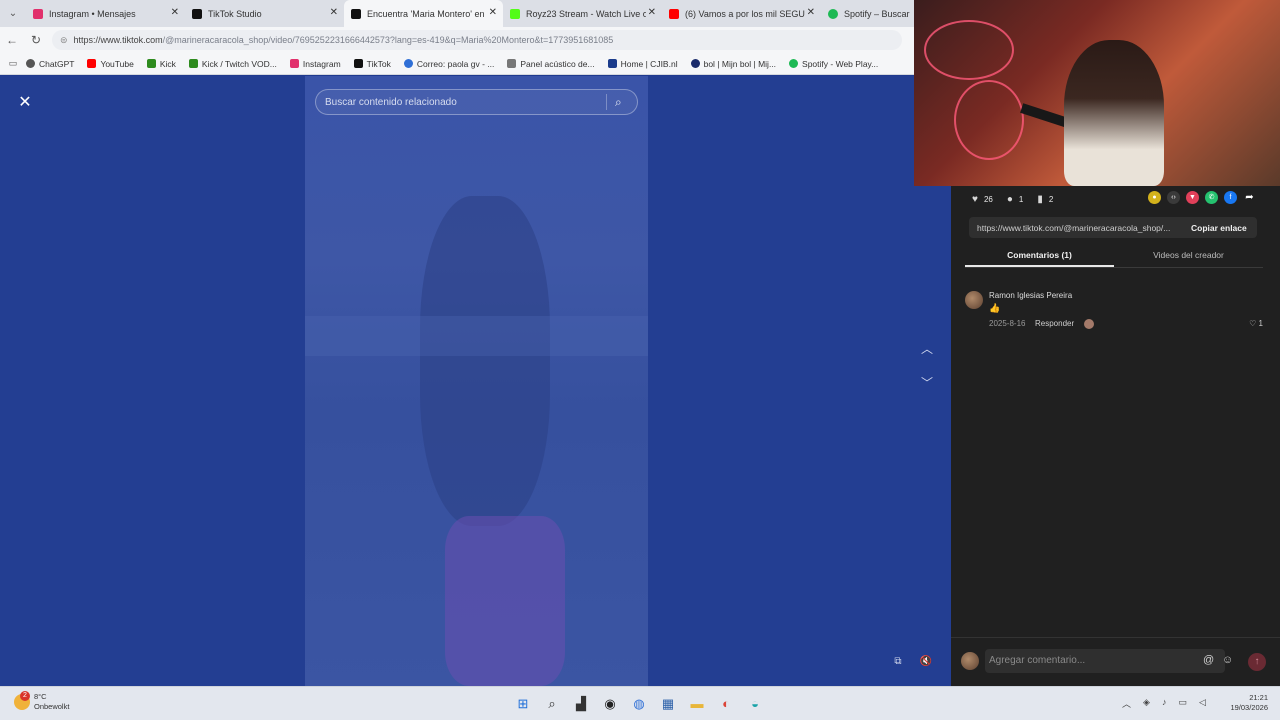 This screenshot has width=1280, height=720. Describe the element at coordinates (1230, 197) in the screenshot. I see `facebook-icon: f` at that location.